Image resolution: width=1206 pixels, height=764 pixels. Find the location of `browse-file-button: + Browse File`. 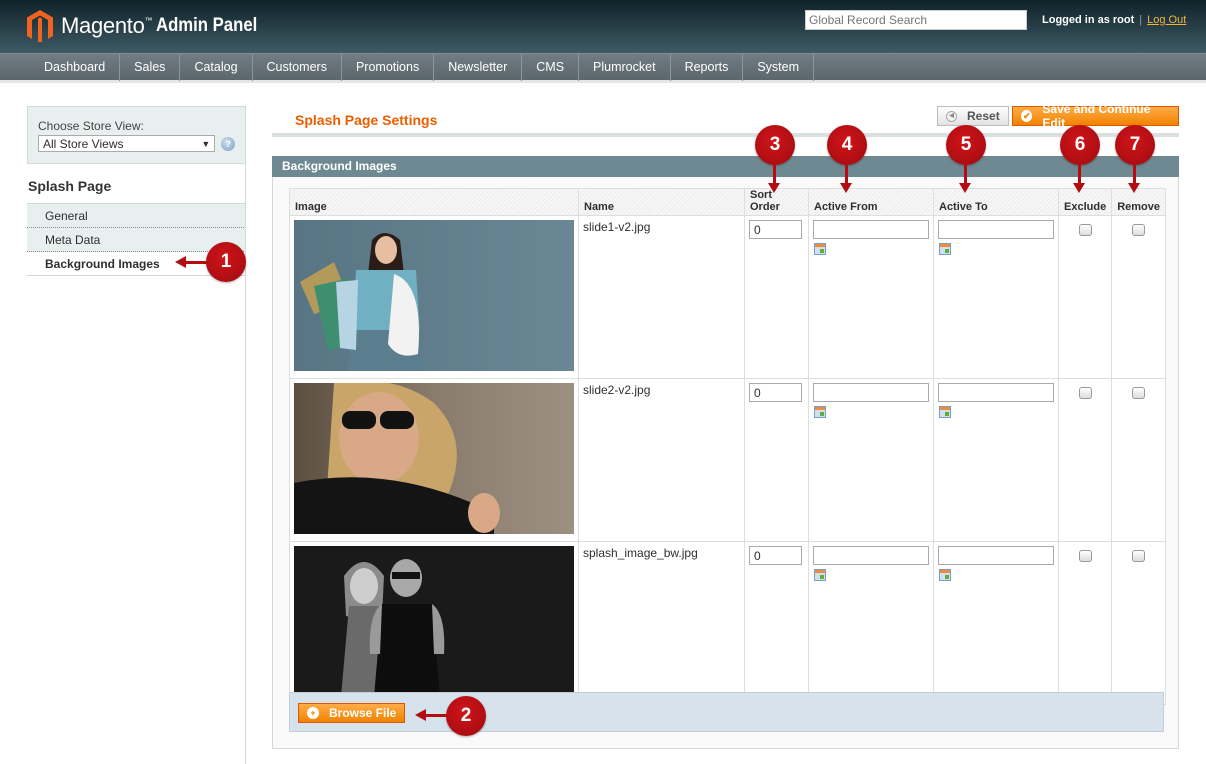

browse-file-button: + Browse File is located at coordinates (352, 713).